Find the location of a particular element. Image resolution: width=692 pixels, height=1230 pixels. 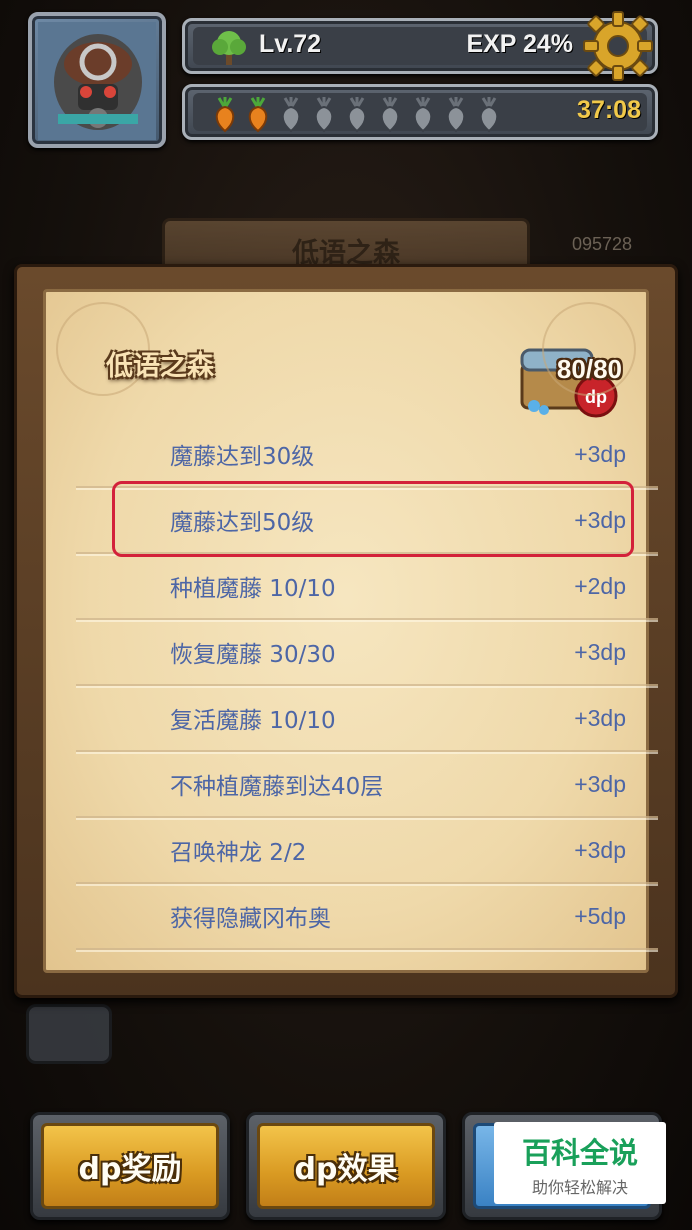

task-name: 魔藤达到30级 is located at coordinates (242, 457).